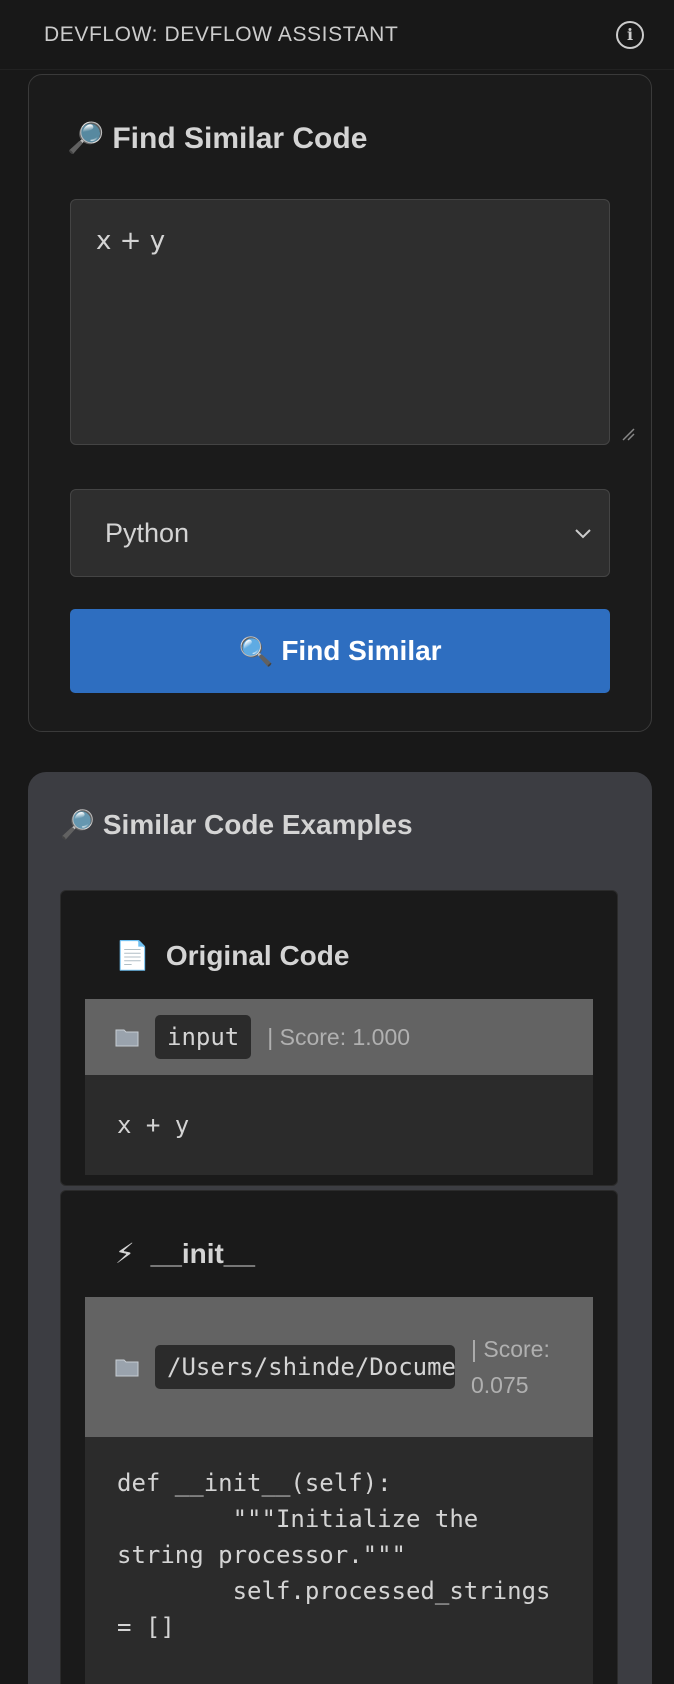  What do you see at coordinates (256, 651) in the screenshot?
I see `search-icon: 🔍` at bounding box center [256, 651].